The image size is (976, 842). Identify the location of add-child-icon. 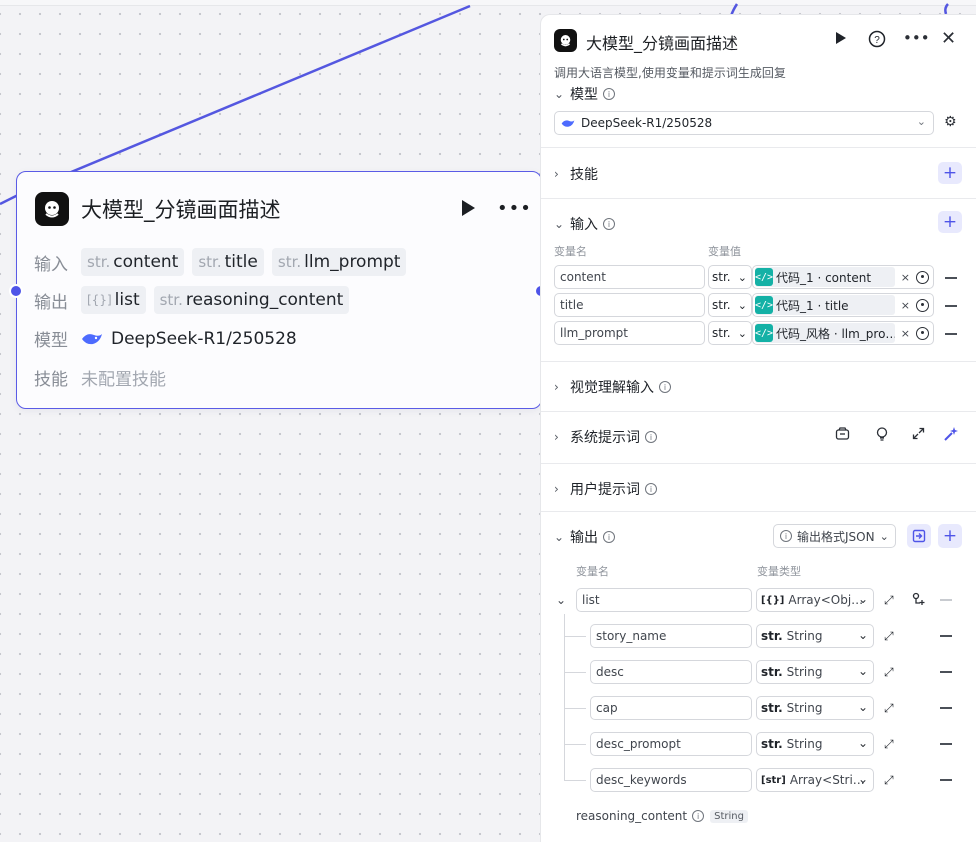
(919, 600).